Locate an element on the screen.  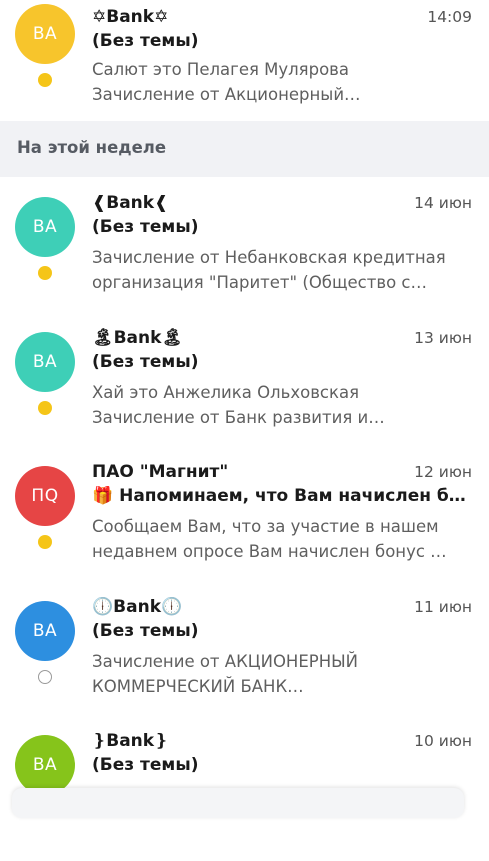
mail-date: 14 июн is located at coordinates (443, 203).